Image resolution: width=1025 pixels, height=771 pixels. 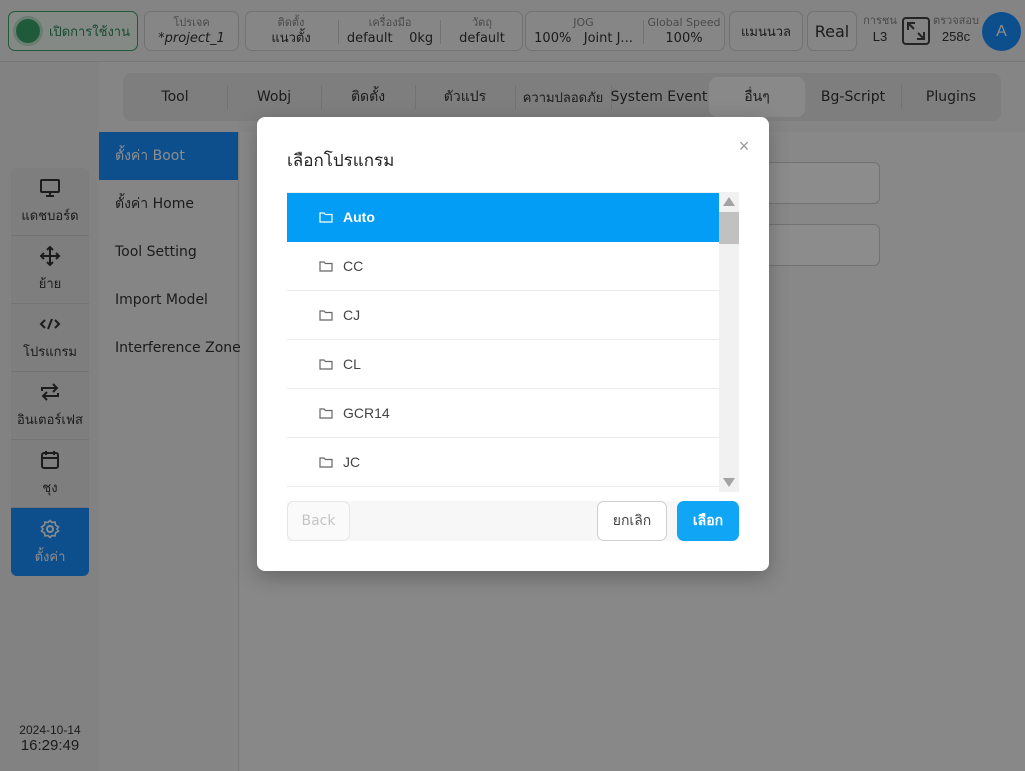 What do you see at coordinates (503, 266) in the screenshot?
I see `folder-row: CC` at bounding box center [503, 266].